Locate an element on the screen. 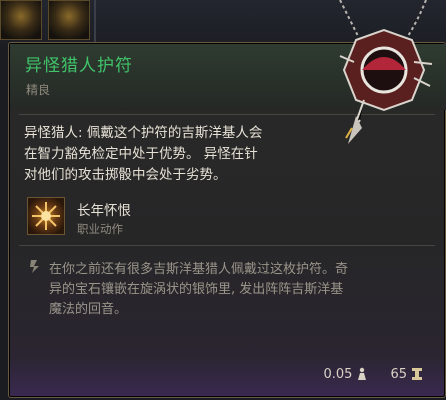 Image resolution: width=446 pixels, height=400 pixels. quote-icon is located at coordinates (34, 266).